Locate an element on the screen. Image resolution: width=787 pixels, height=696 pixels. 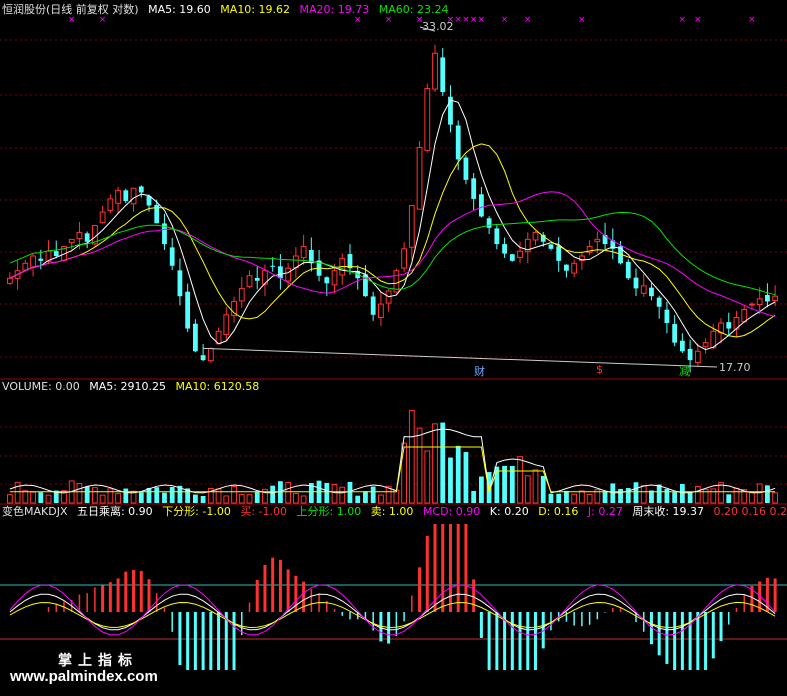
stock-title: 恒润股份(日线 前复权 对数) is located at coordinates (70, 9).